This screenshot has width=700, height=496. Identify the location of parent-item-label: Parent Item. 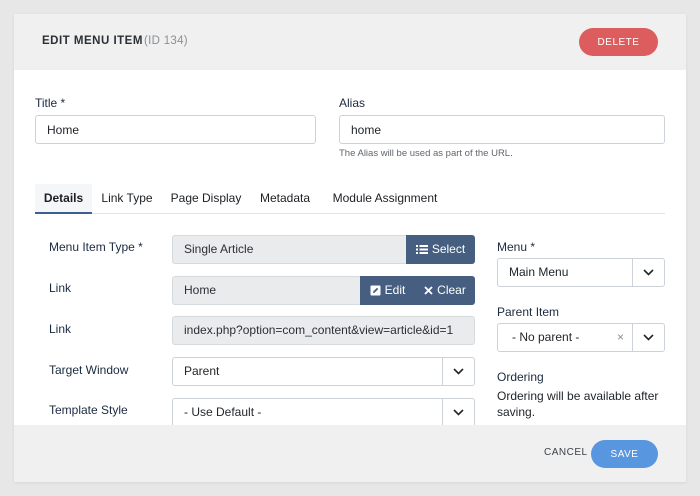
(528, 312).